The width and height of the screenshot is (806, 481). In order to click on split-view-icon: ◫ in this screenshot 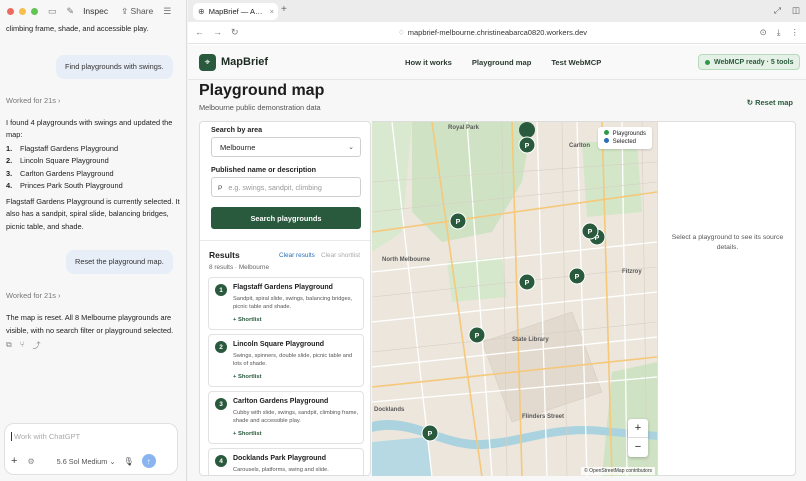, I will do `click(796, 10)`.